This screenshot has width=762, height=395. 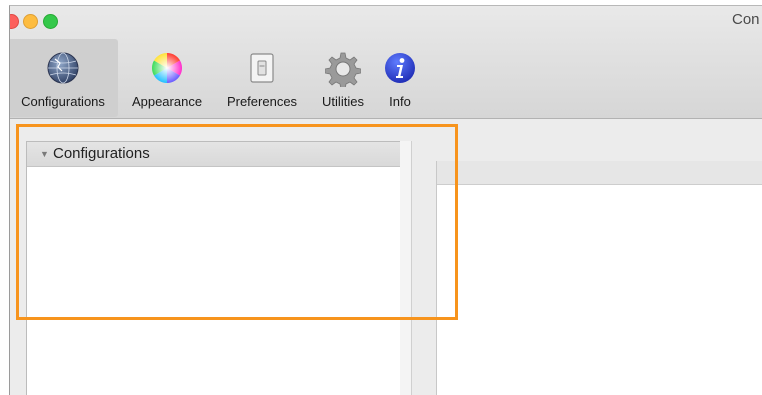 I want to click on detail-panel-header, so click(x=599, y=173).